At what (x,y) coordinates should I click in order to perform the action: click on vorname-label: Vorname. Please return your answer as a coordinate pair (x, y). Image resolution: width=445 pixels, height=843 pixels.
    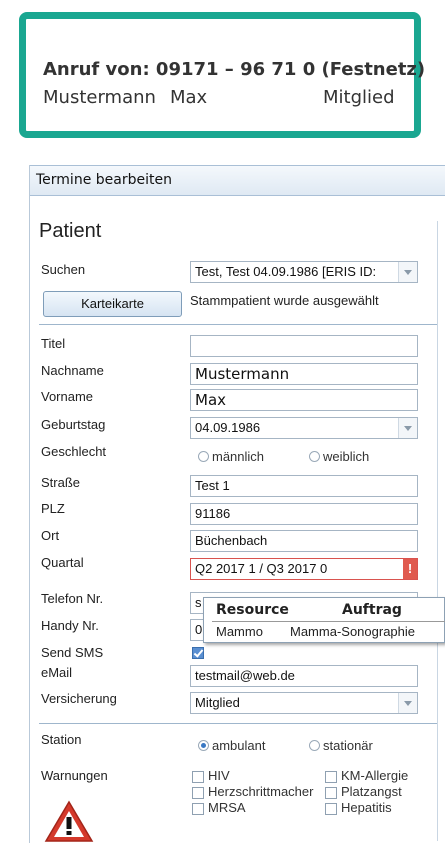
    Looking at the image, I should click on (67, 396).